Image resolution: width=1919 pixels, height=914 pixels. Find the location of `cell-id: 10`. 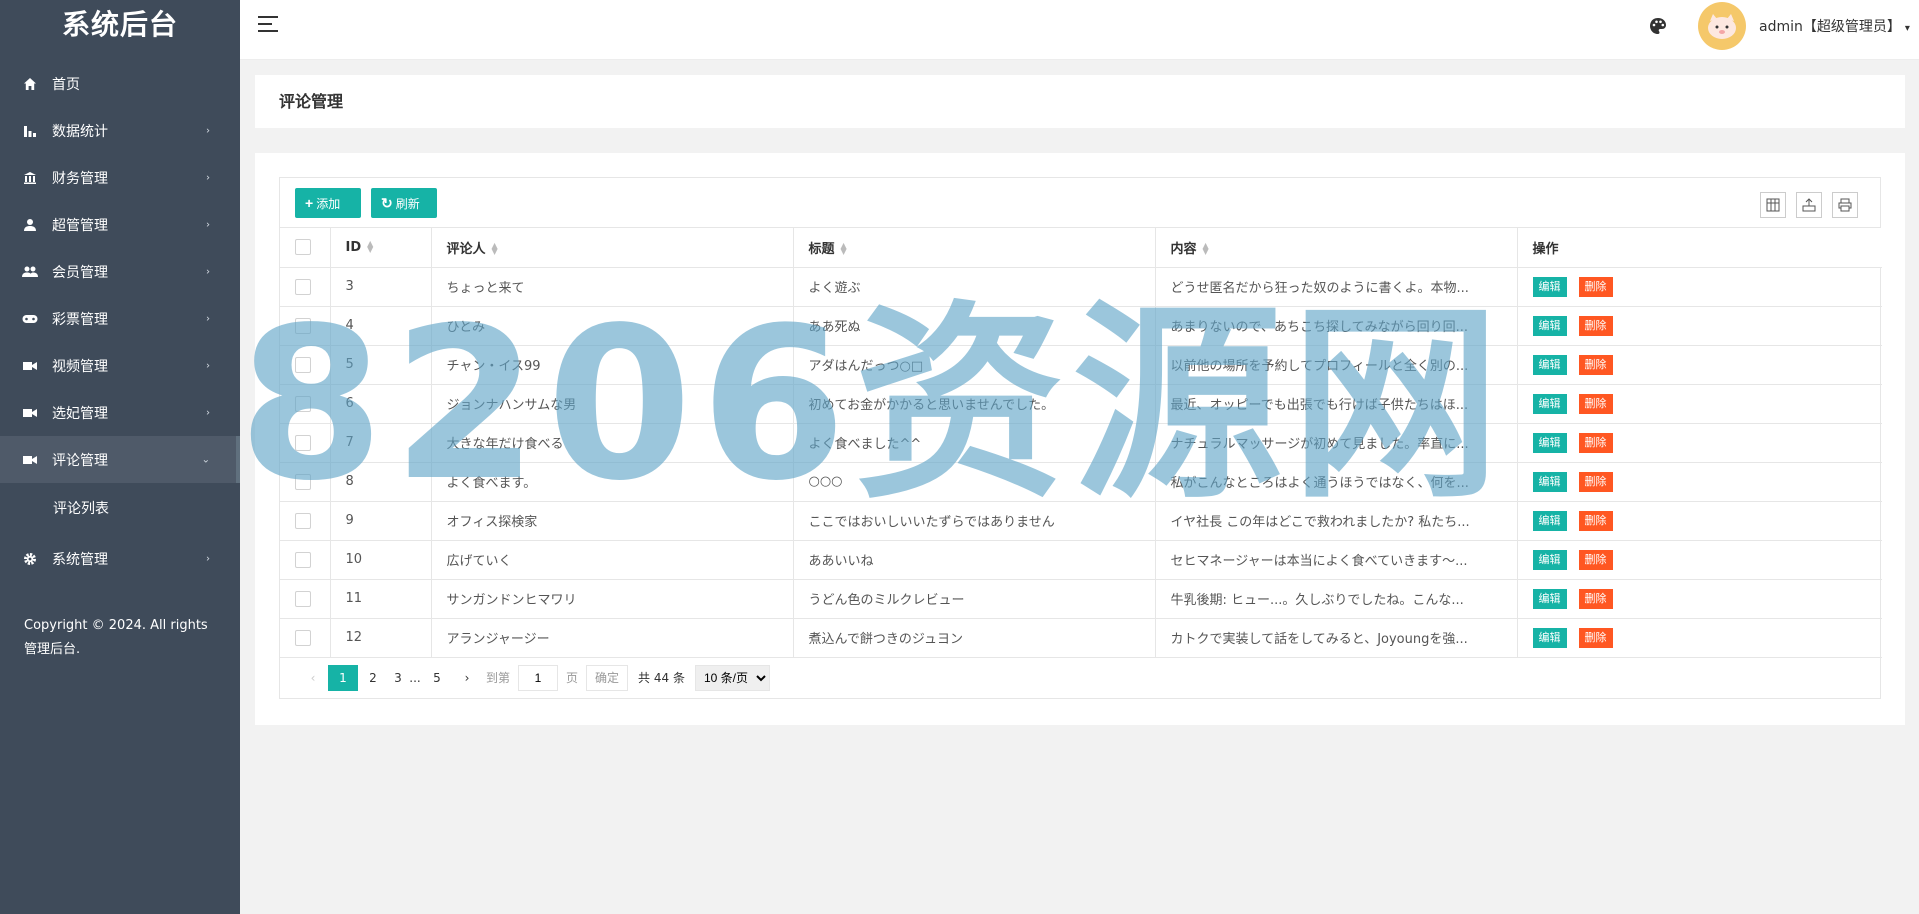

cell-id: 10 is located at coordinates (381, 560).